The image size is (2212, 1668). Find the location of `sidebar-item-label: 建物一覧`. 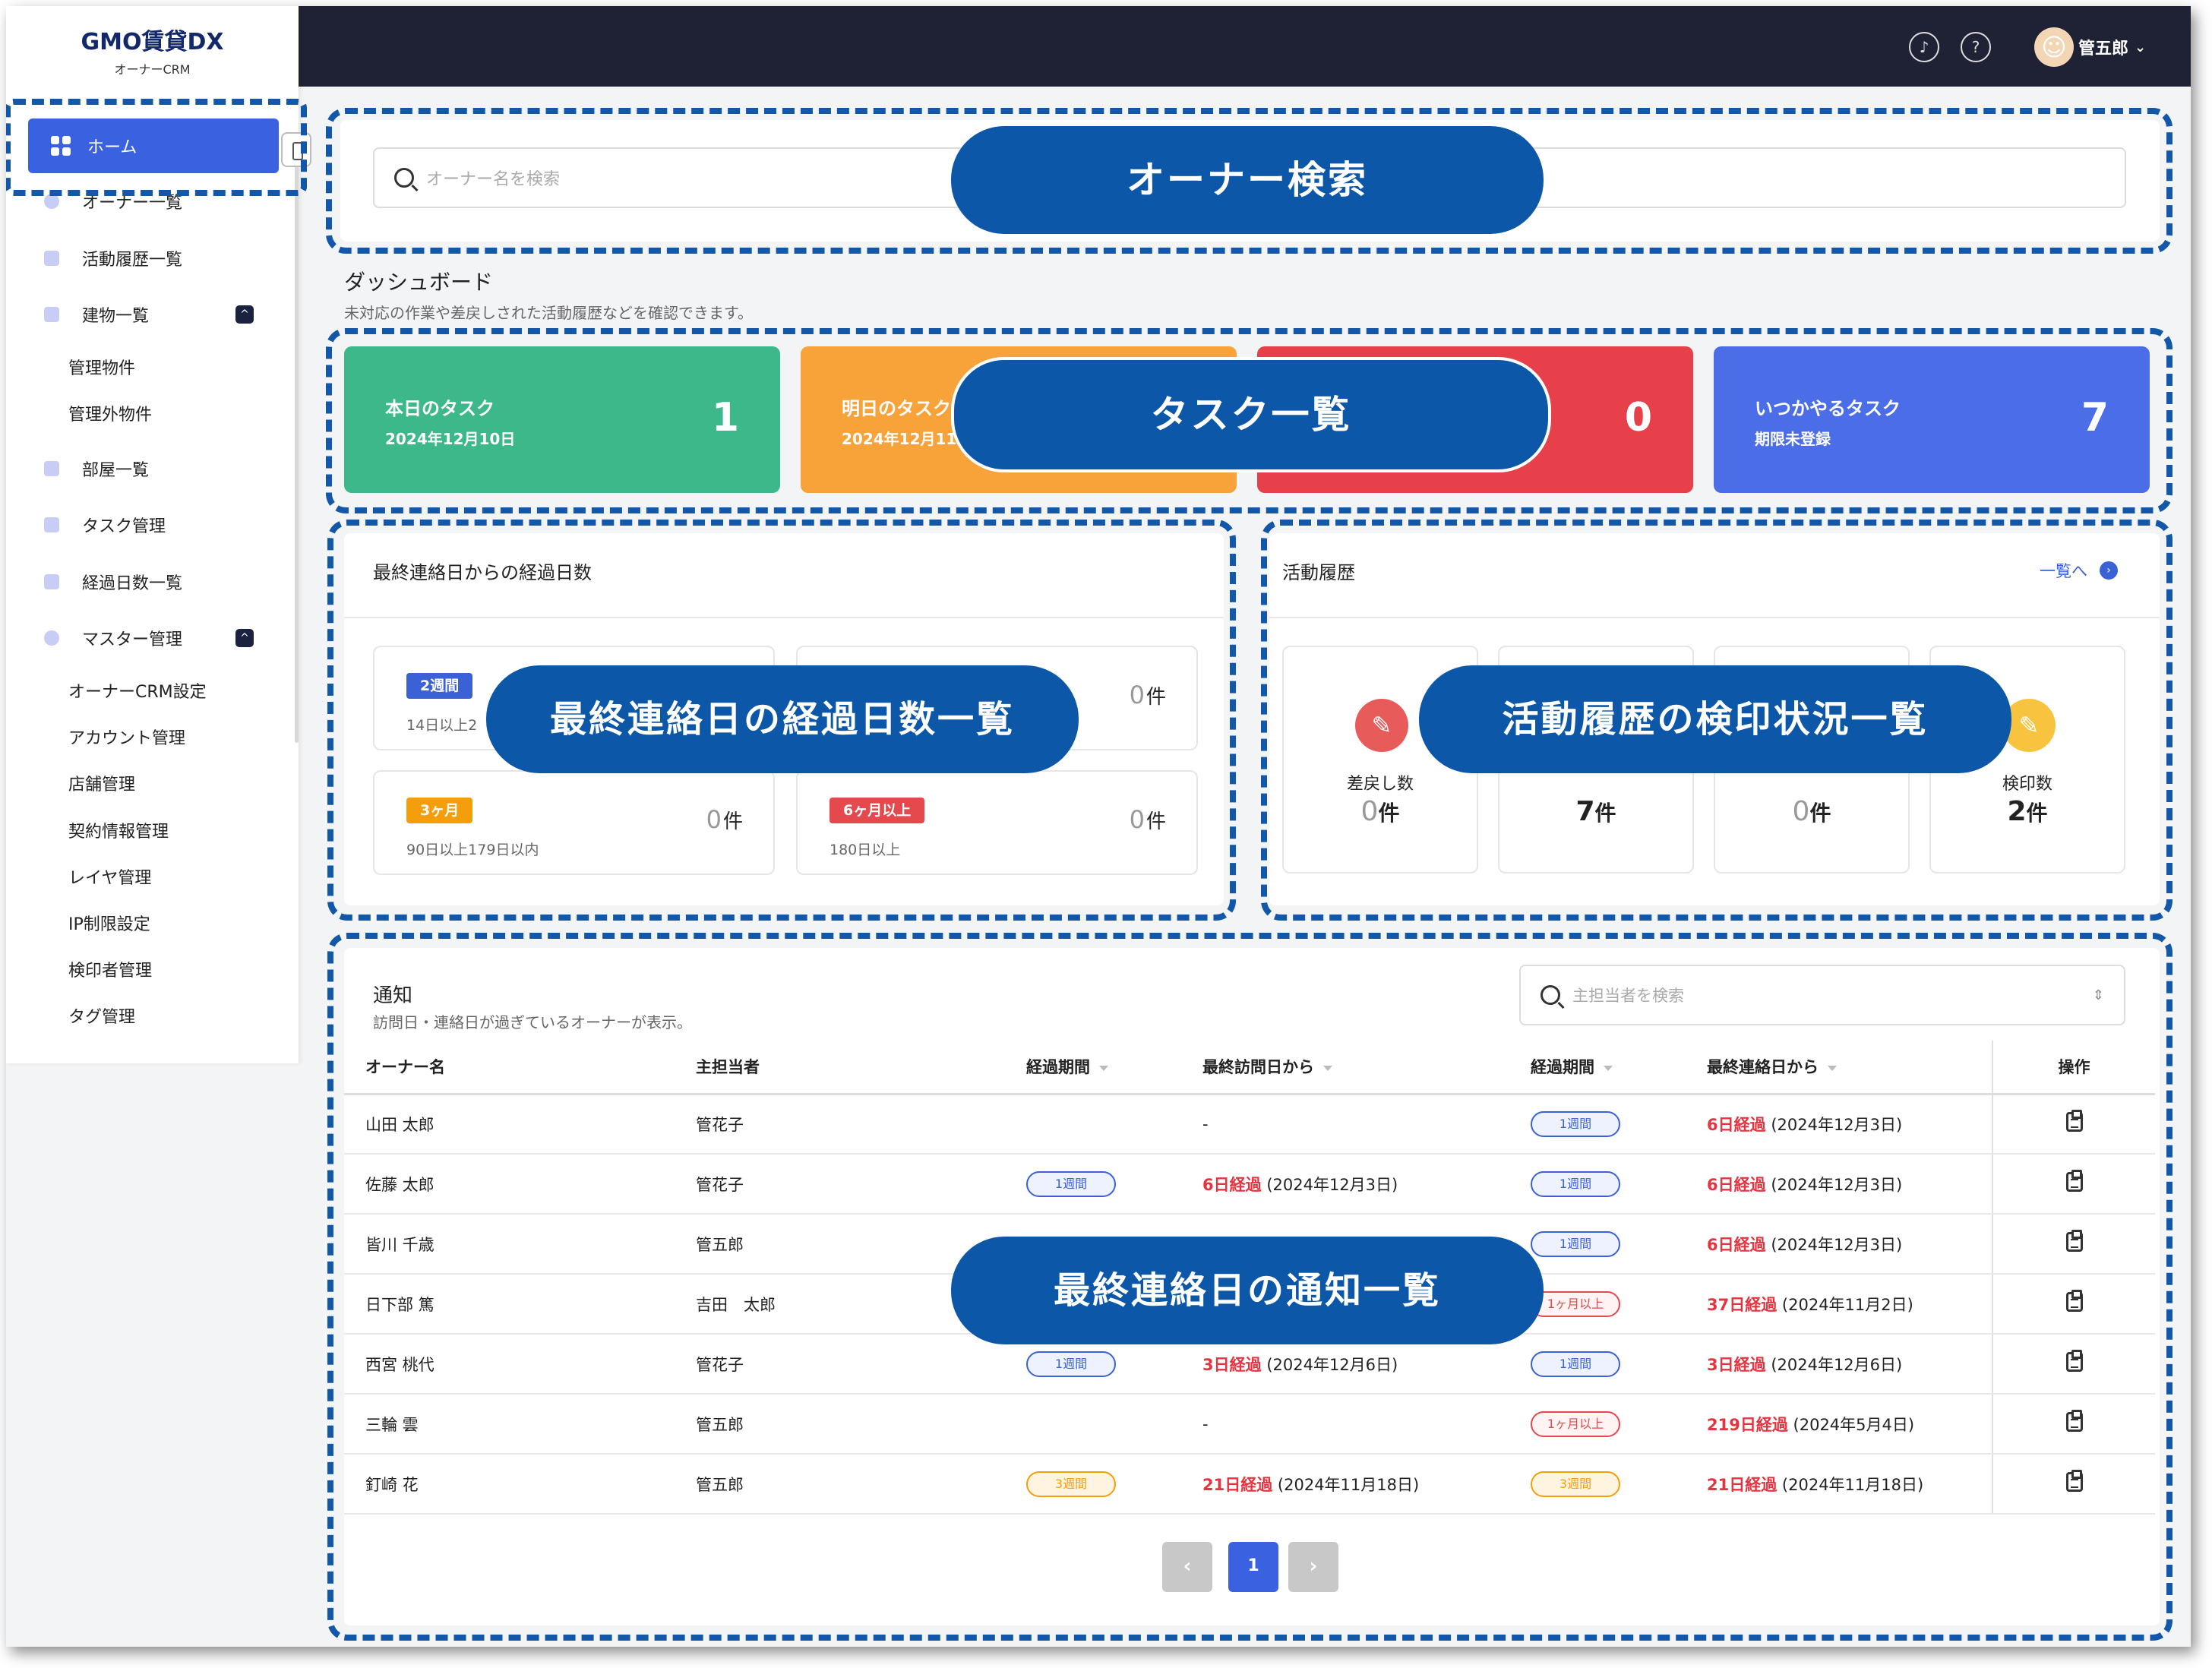

sidebar-item-label: 建物一覧 is located at coordinates (116, 316).